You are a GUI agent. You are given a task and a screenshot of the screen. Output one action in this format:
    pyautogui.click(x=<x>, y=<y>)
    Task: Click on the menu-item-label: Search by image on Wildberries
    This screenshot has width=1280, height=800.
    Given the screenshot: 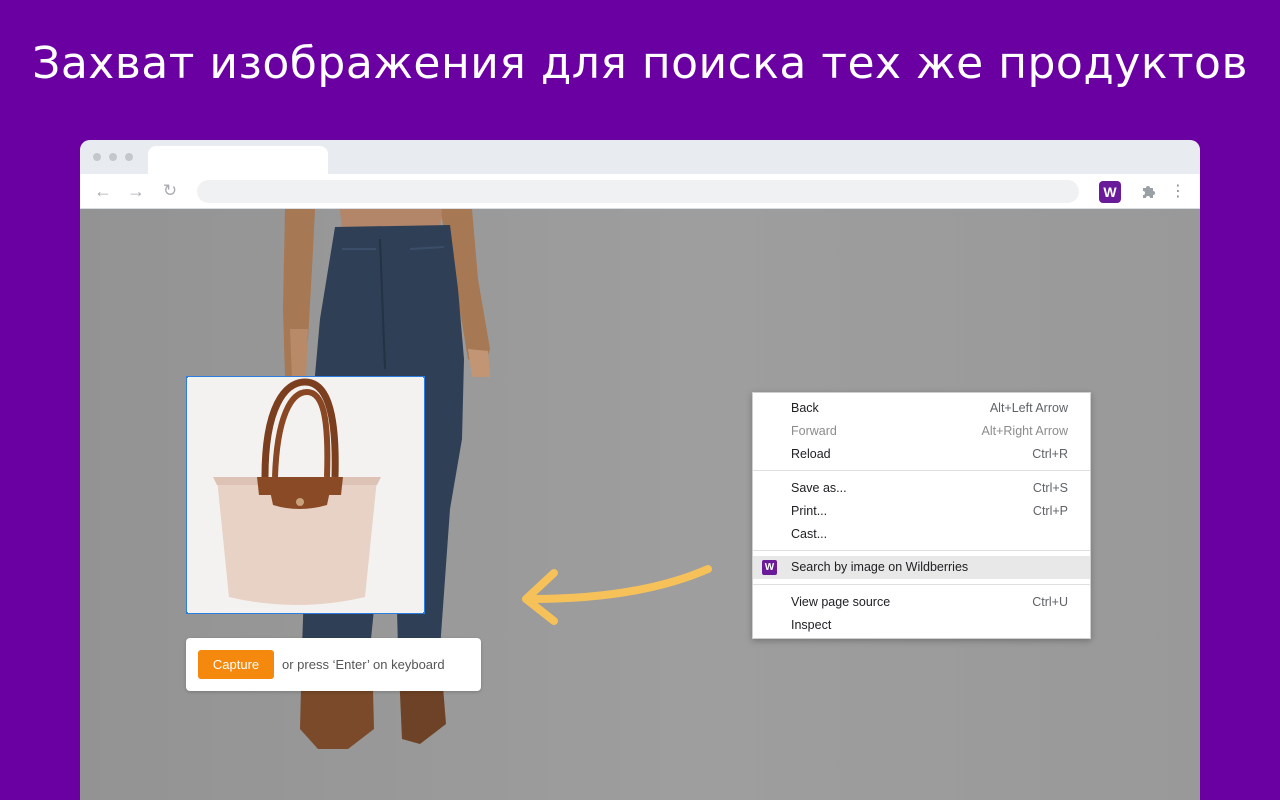 What is the action you would take?
    pyautogui.click(x=880, y=567)
    